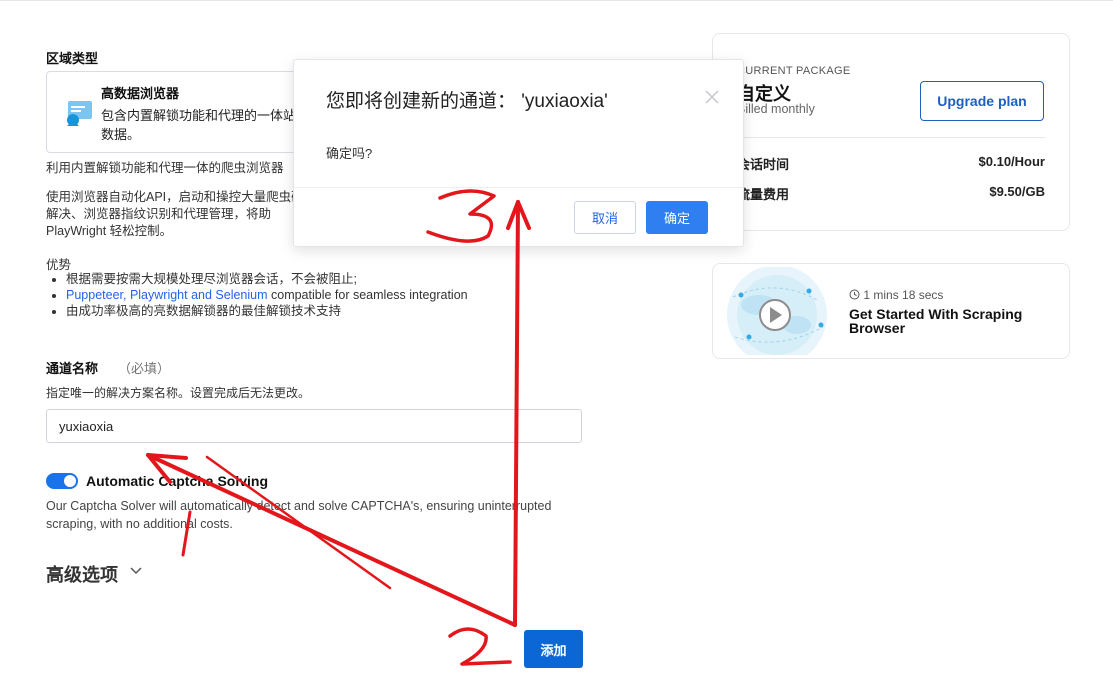 This screenshot has width=1113, height=687. What do you see at coordinates (72, 58) in the screenshot?
I see `zone-type-title: 区域类型` at bounding box center [72, 58].